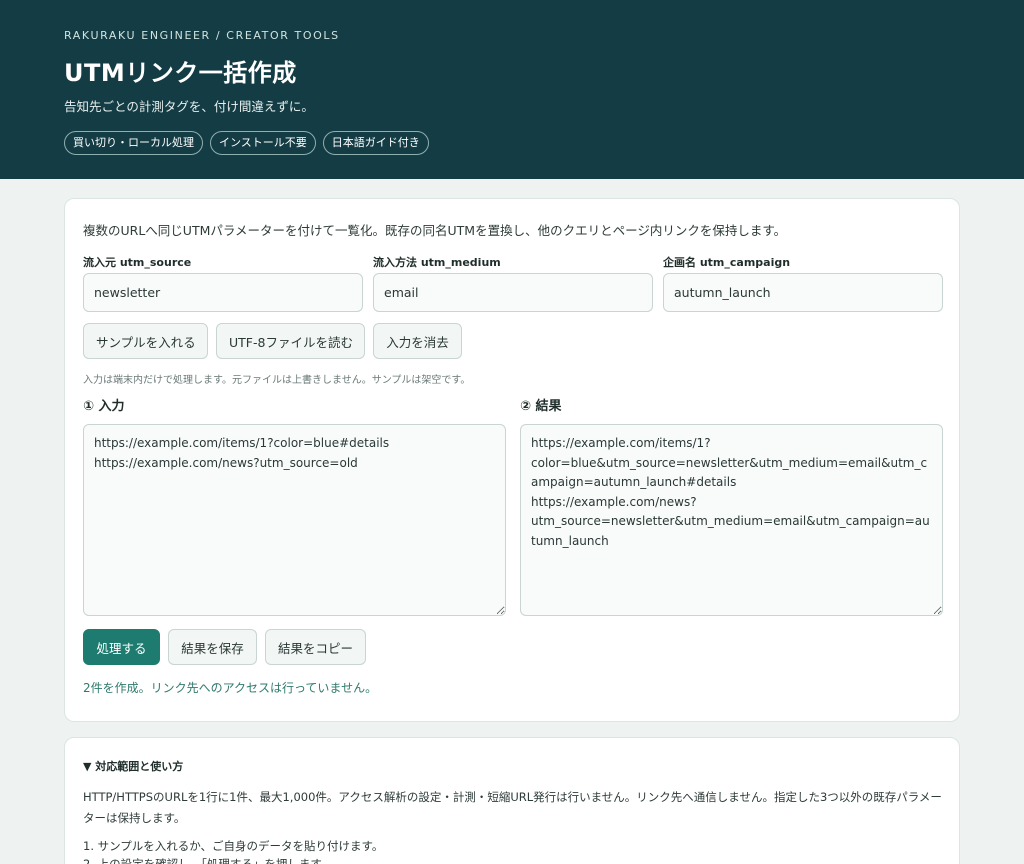 This screenshot has width=1024, height=864. Describe the element at coordinates (417, 341) in the screenshot. I see `clear-input-button: 入力を消去` at that location.